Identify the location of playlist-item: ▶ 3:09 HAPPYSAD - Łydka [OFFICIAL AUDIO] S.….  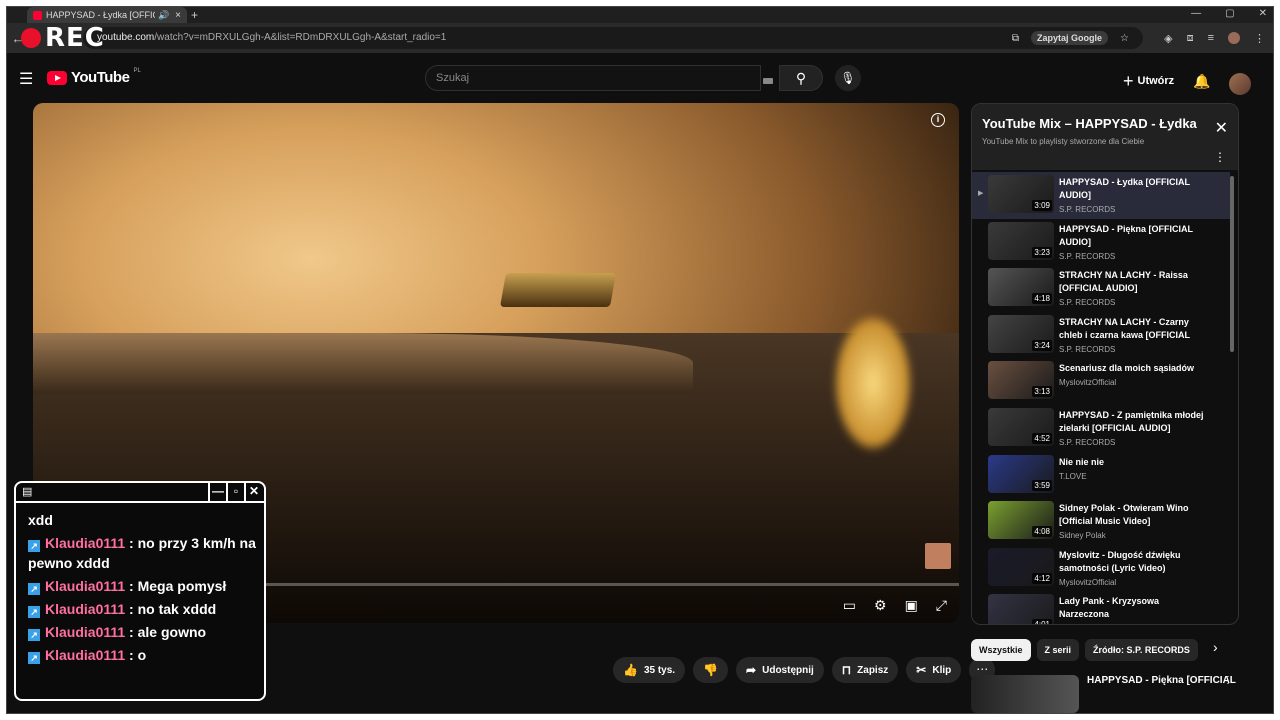
(1101, 195).